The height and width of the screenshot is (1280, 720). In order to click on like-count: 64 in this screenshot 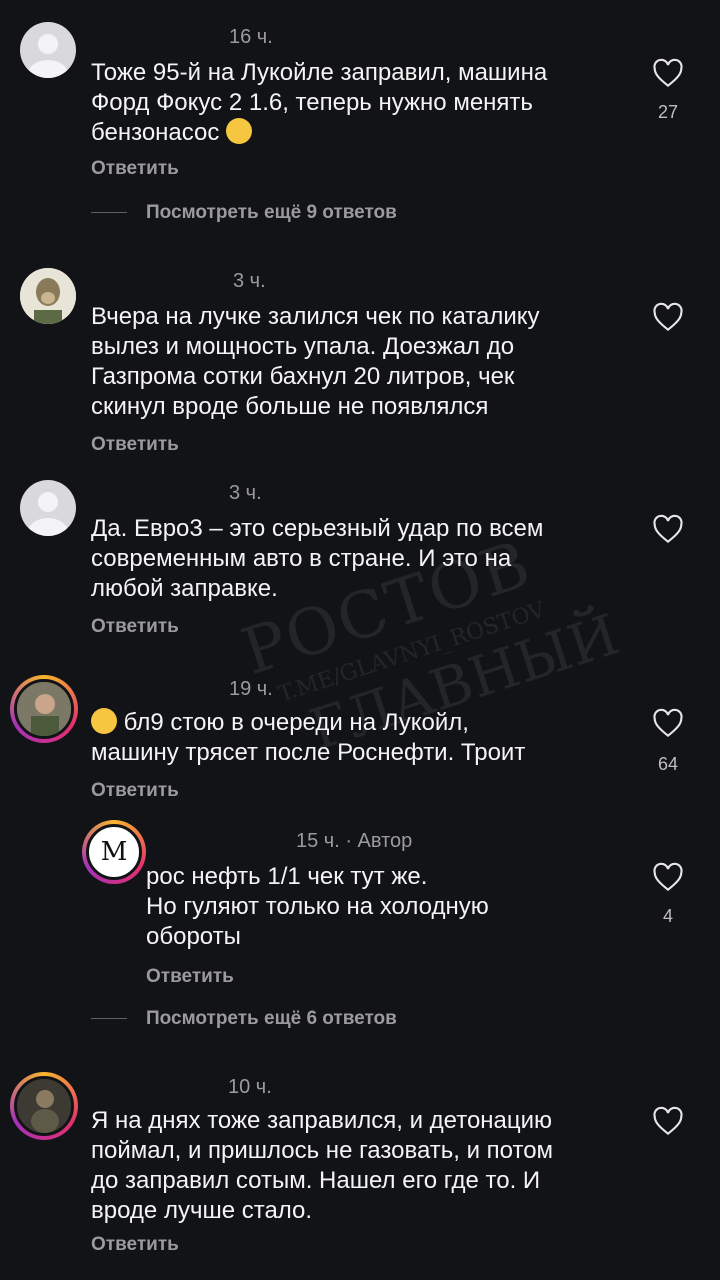, I will do `click(668, 764)`.